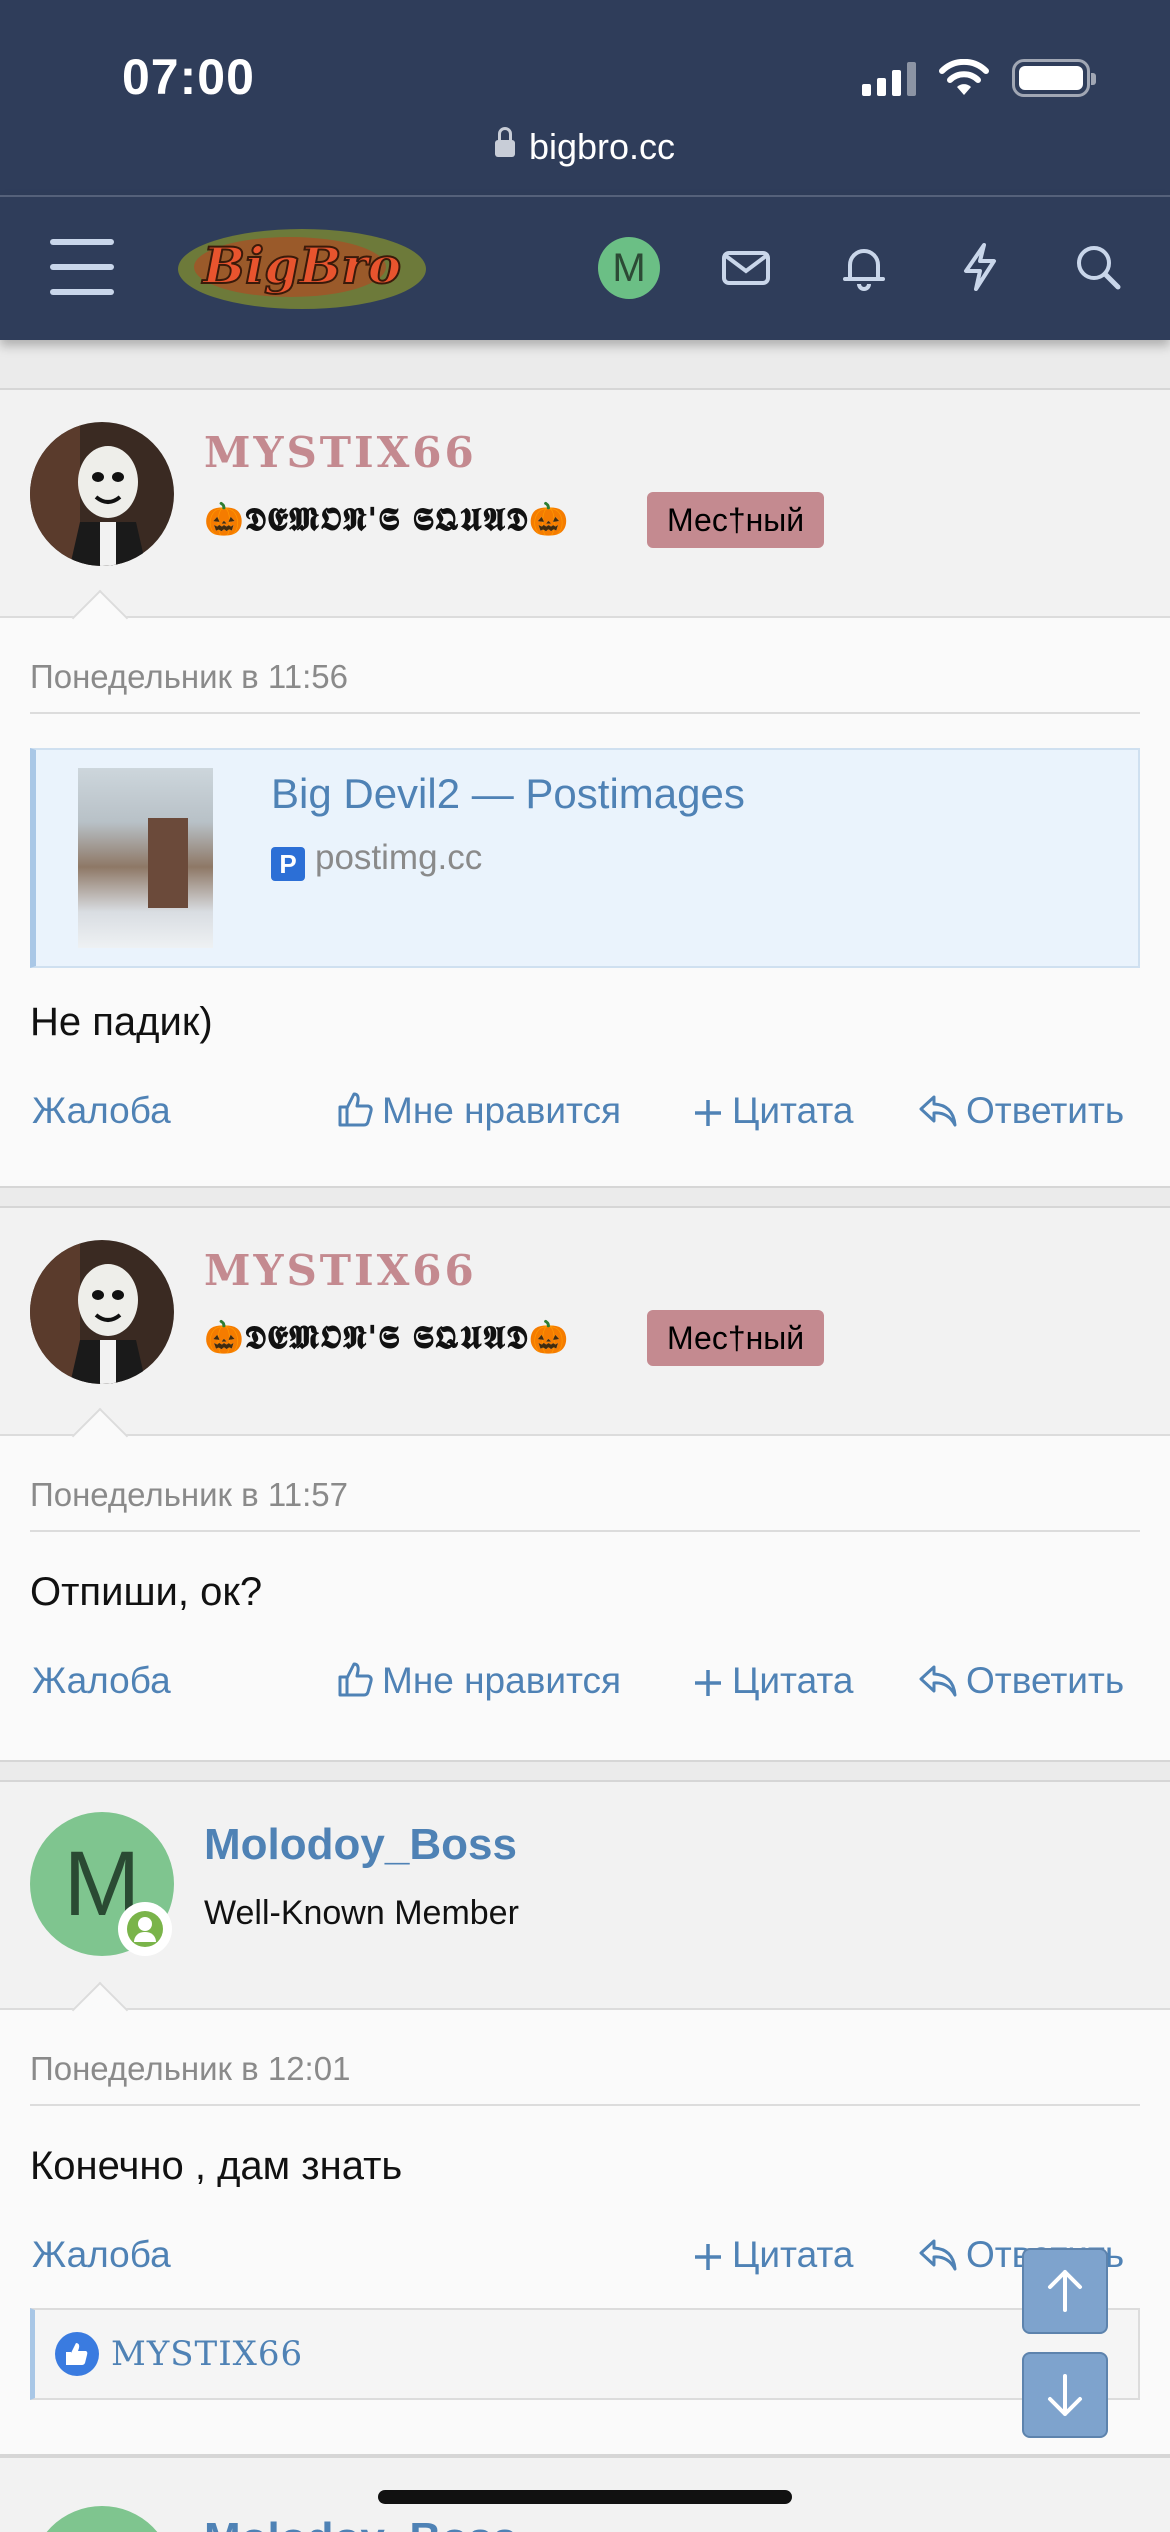 This screenshot has width=1170, height=2532. Describe the element at coordinates (746, 267) in the screenshot. I see `envelope-icon` at that location.